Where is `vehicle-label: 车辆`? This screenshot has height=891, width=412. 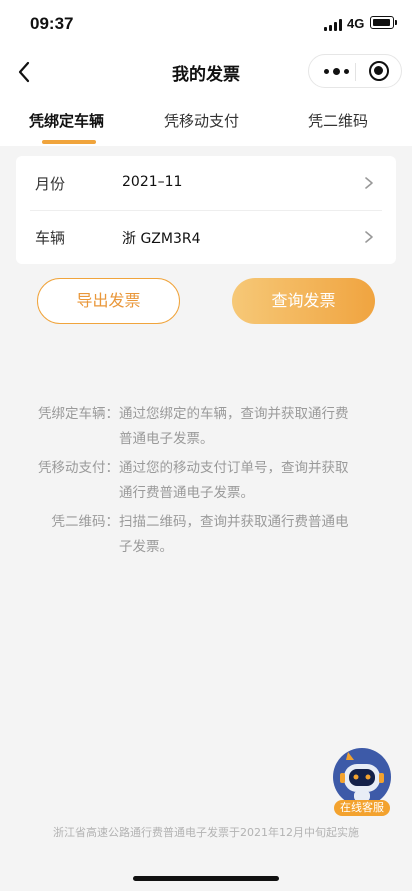
vehicle-label: 车辆 is located at coordinates (50, 238).